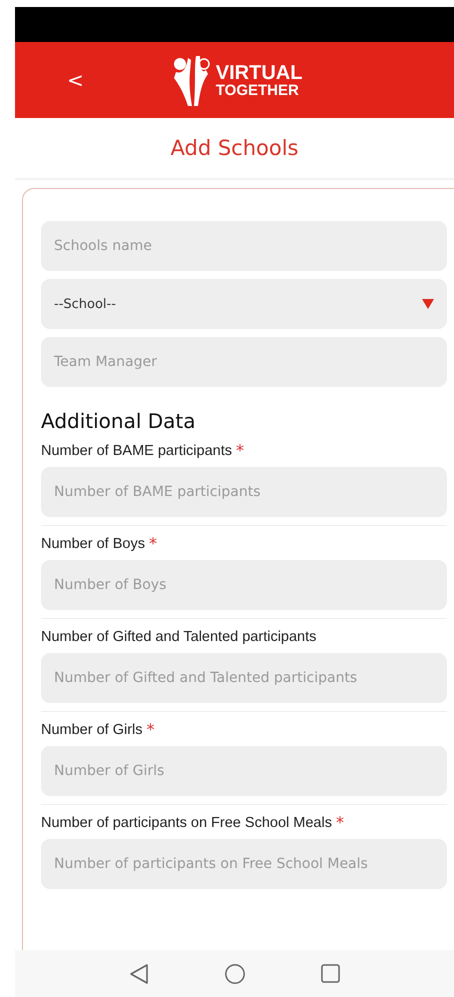 The width and height of the screenshot is (454, 997). What do you see at coordinates (244, 246) in the screenshot?
I see `input-field: Schools name` at bounding box center [244, 246].